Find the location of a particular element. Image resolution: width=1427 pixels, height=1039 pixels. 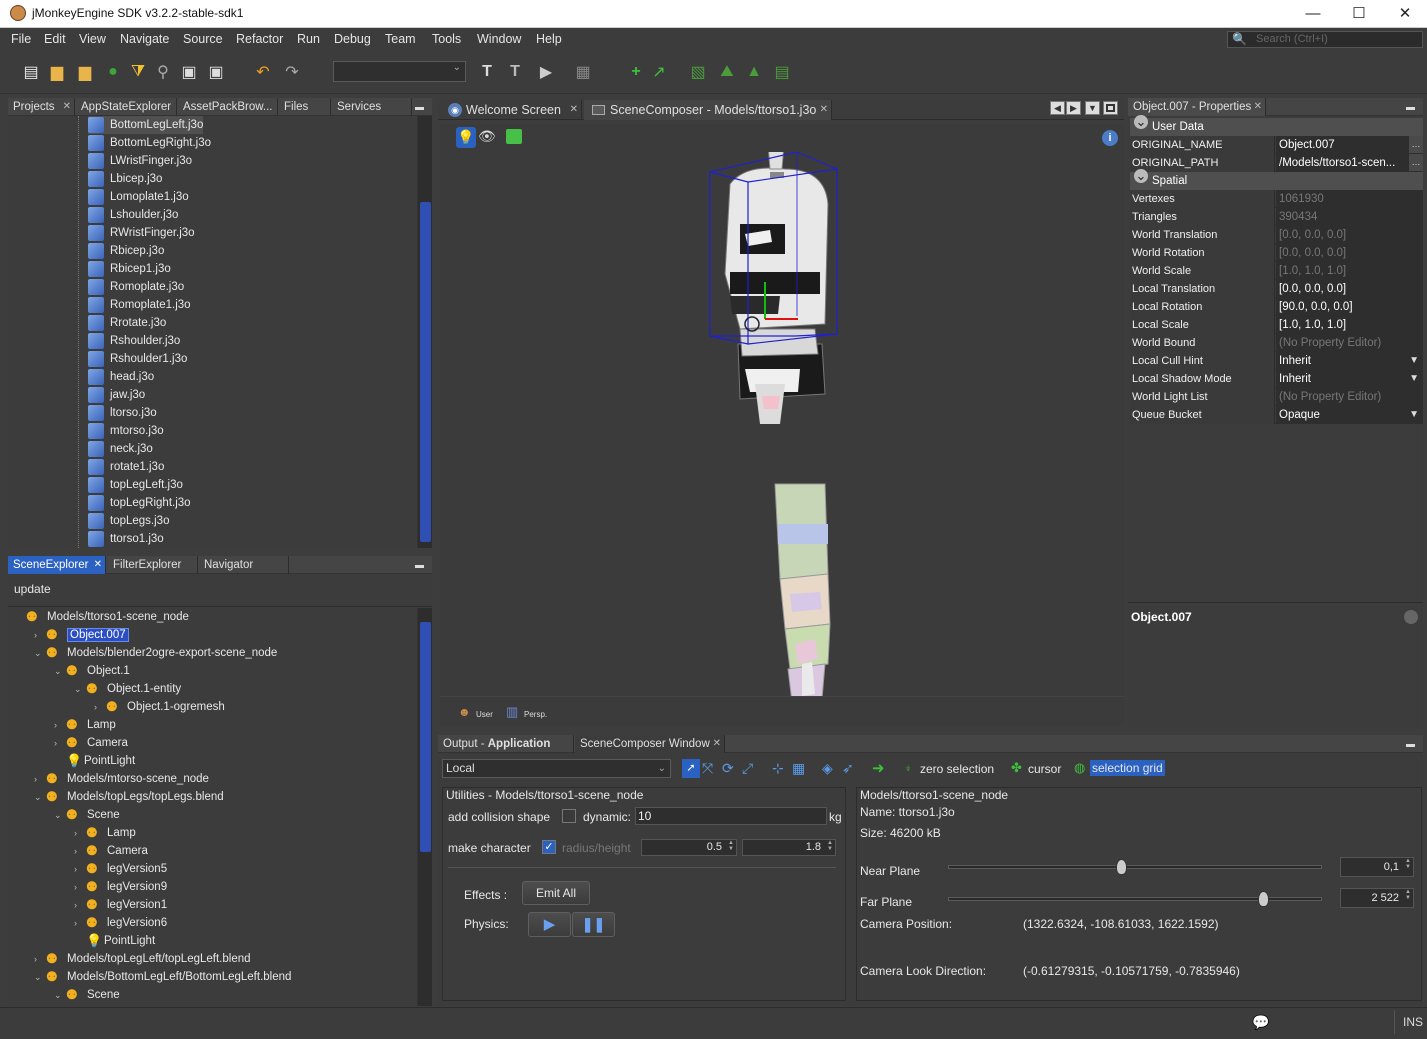

menu-tools: Tools is located at coordinates (446, 39).